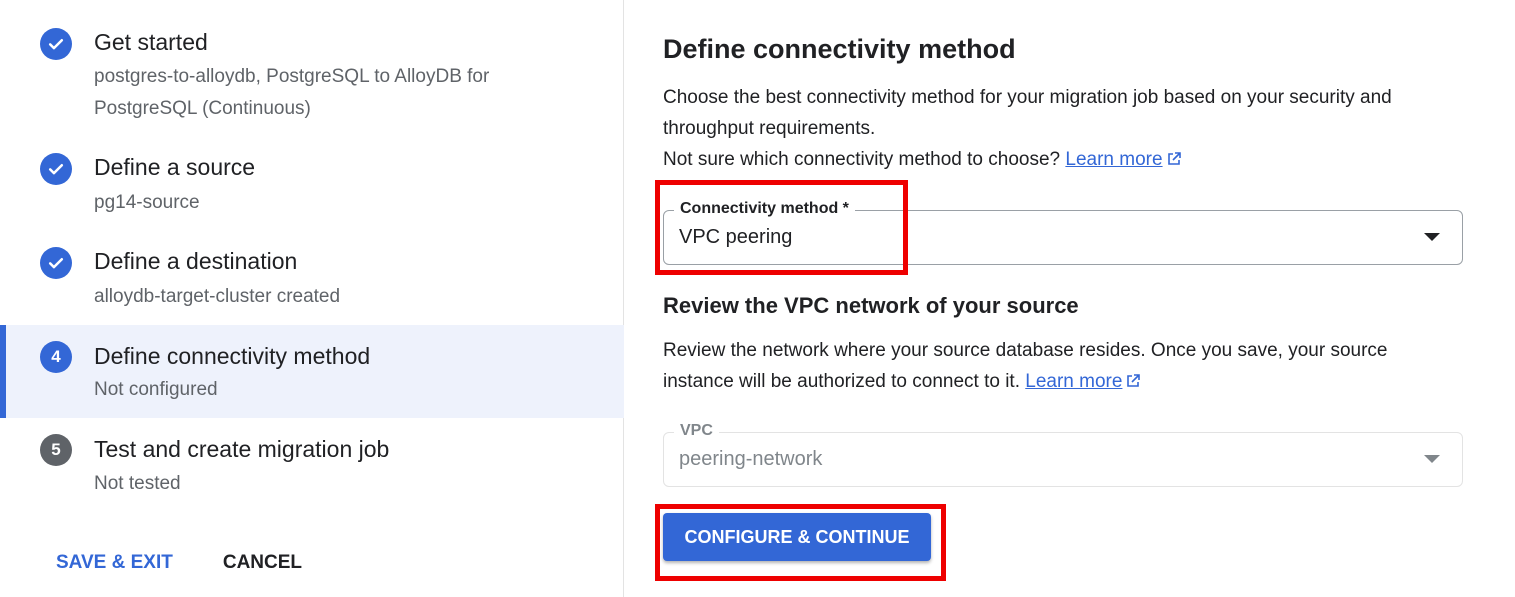 This screenshot has width=1515, height=597. Describe the element at coordinates (147, 202) in the screenshot. I see `step-subtitle: pg14-source` at that location.